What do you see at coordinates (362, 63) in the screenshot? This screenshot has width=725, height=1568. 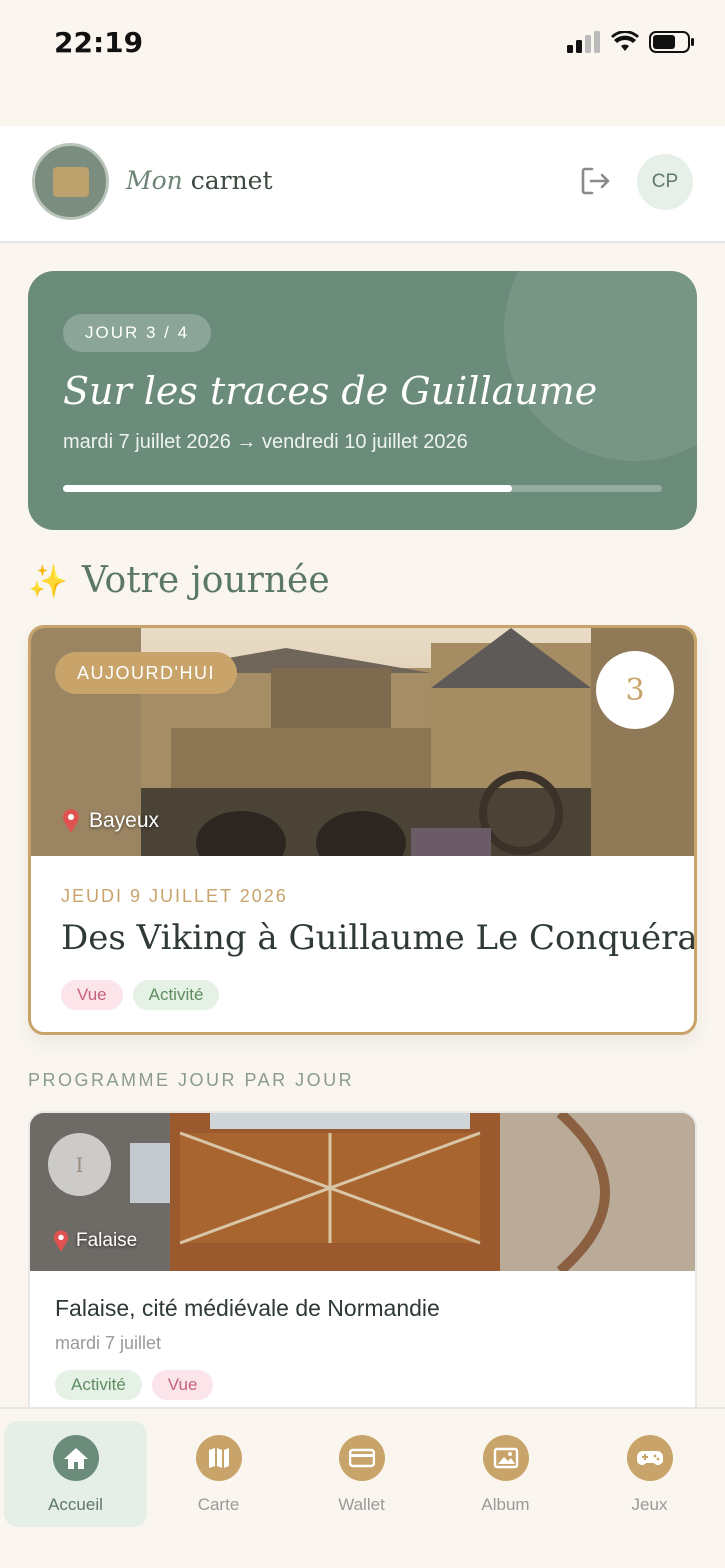 I see `status-bar: 22:19` at bounding box center [362, 63].